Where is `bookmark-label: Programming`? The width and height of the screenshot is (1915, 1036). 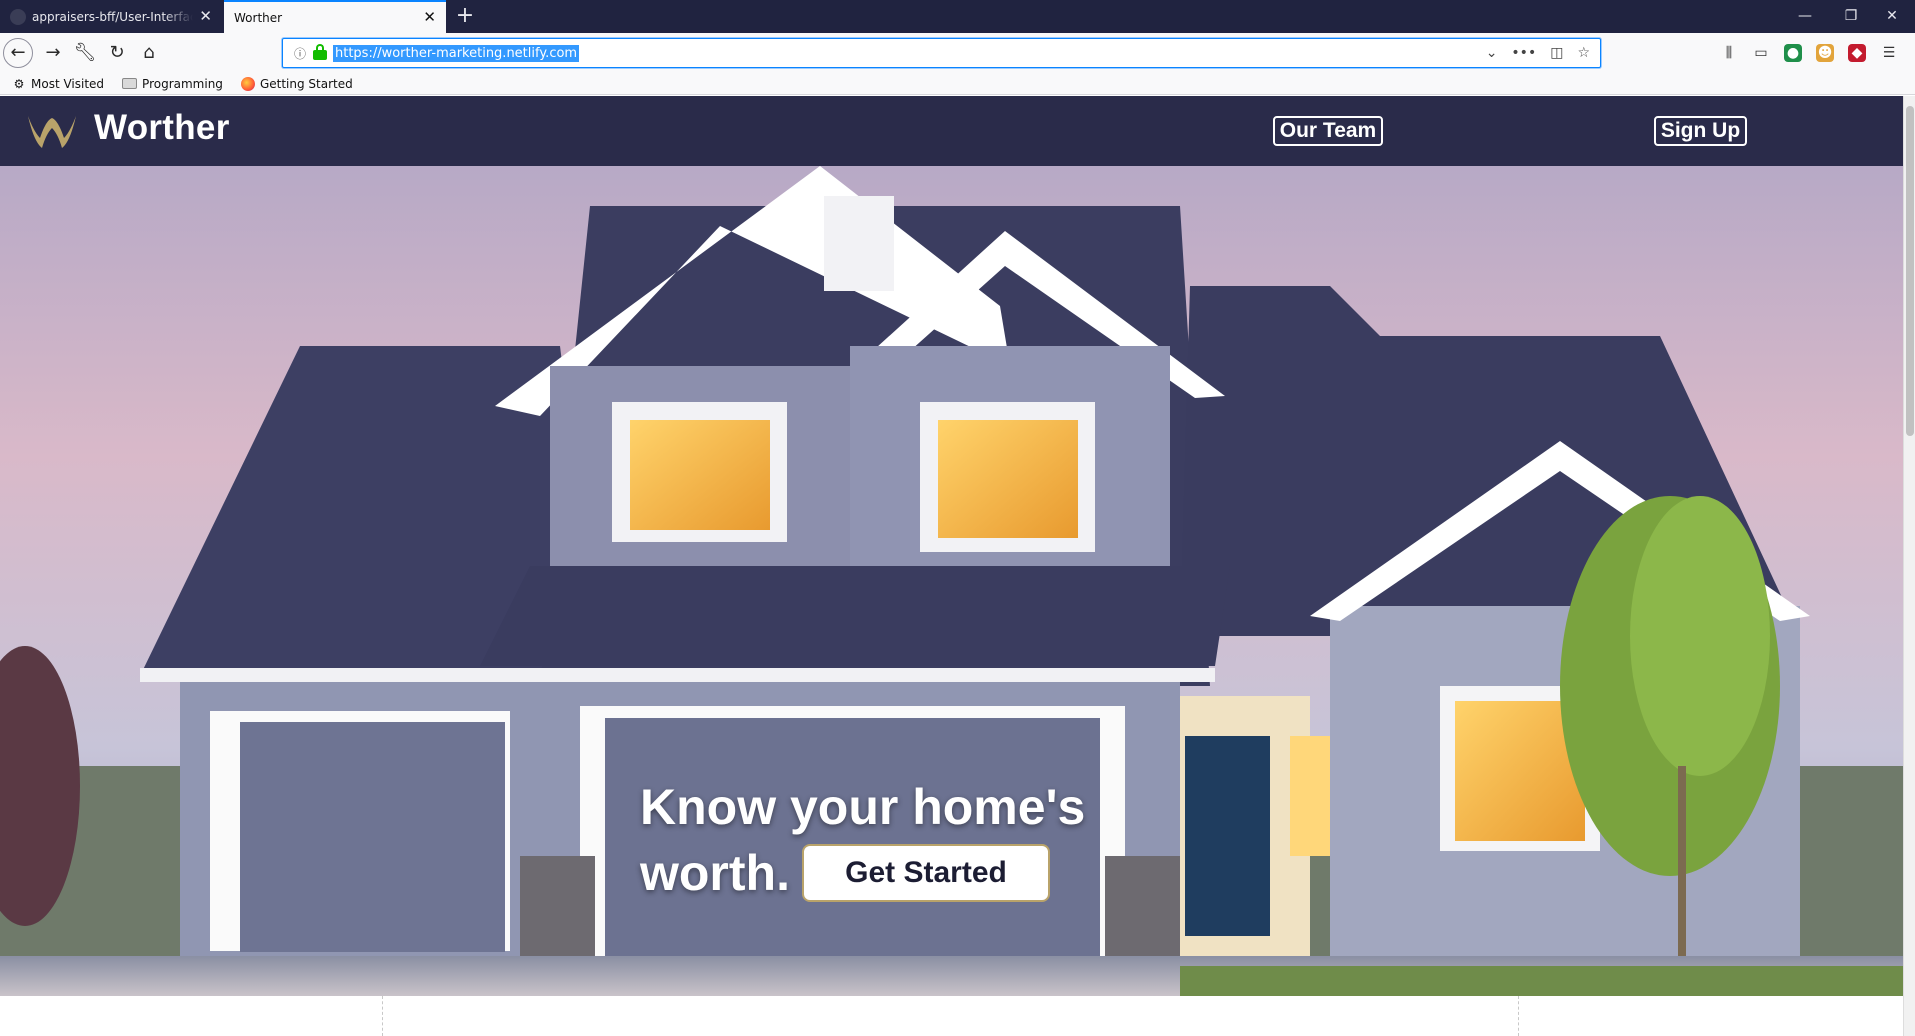
bookmark-label: Programming is located at coordinates (182, 83).